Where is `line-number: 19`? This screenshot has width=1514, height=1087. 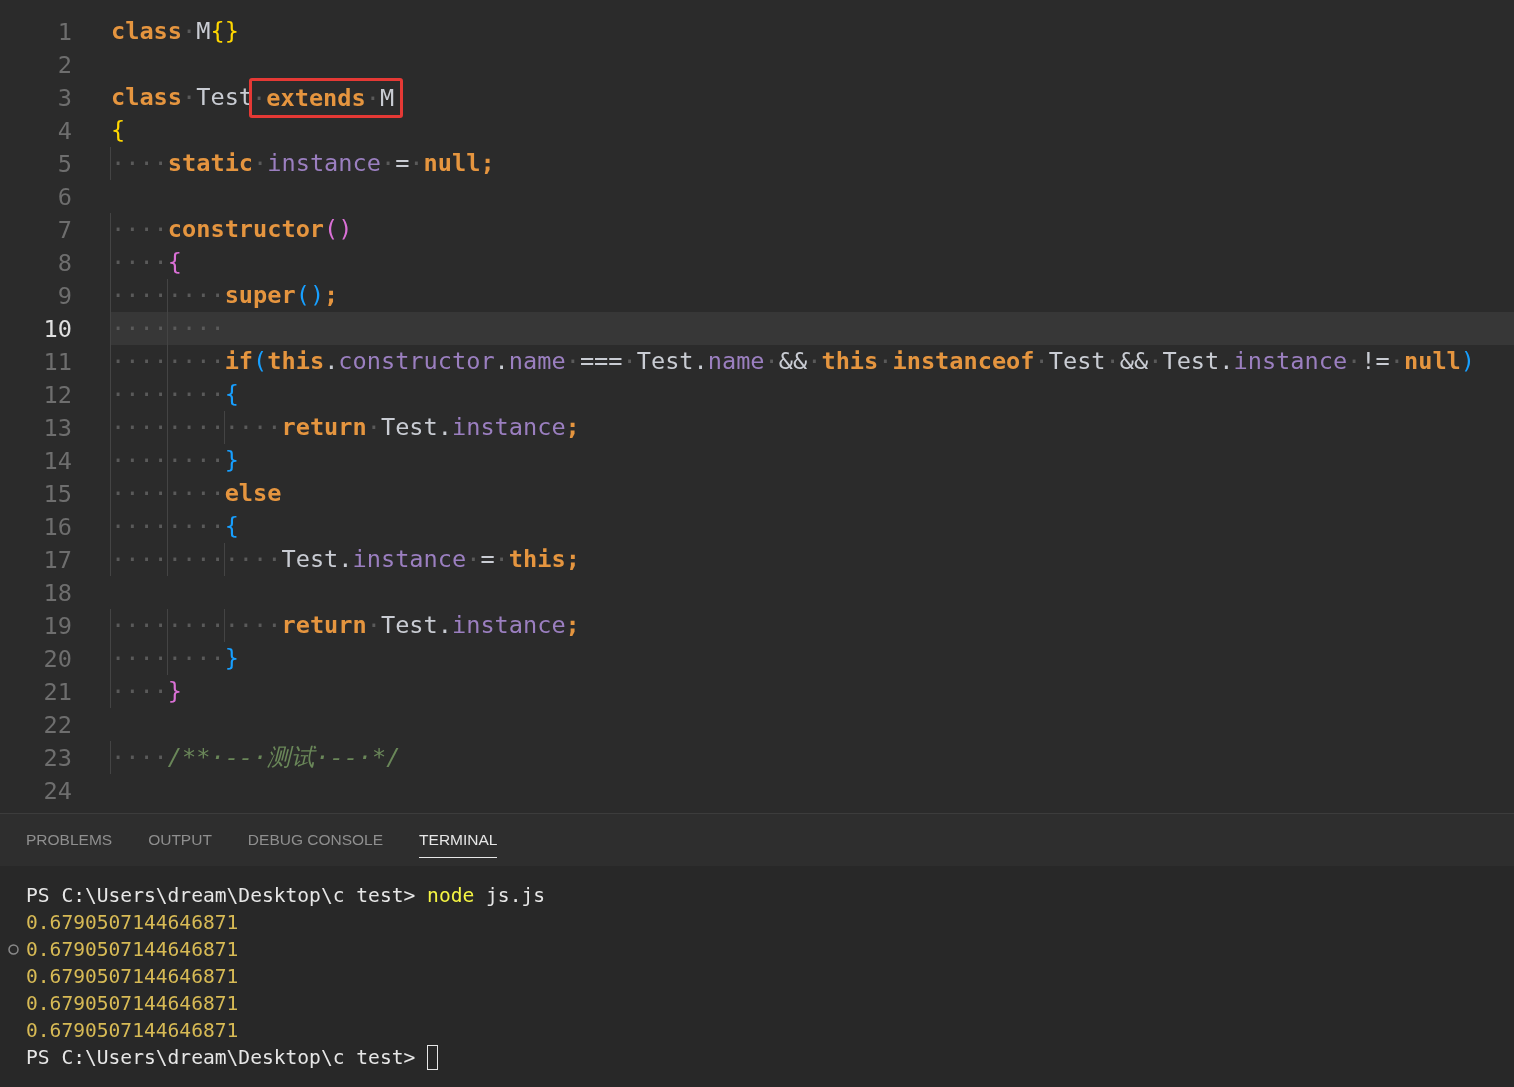 line-number: 19 is located at coordinates (57, 625).